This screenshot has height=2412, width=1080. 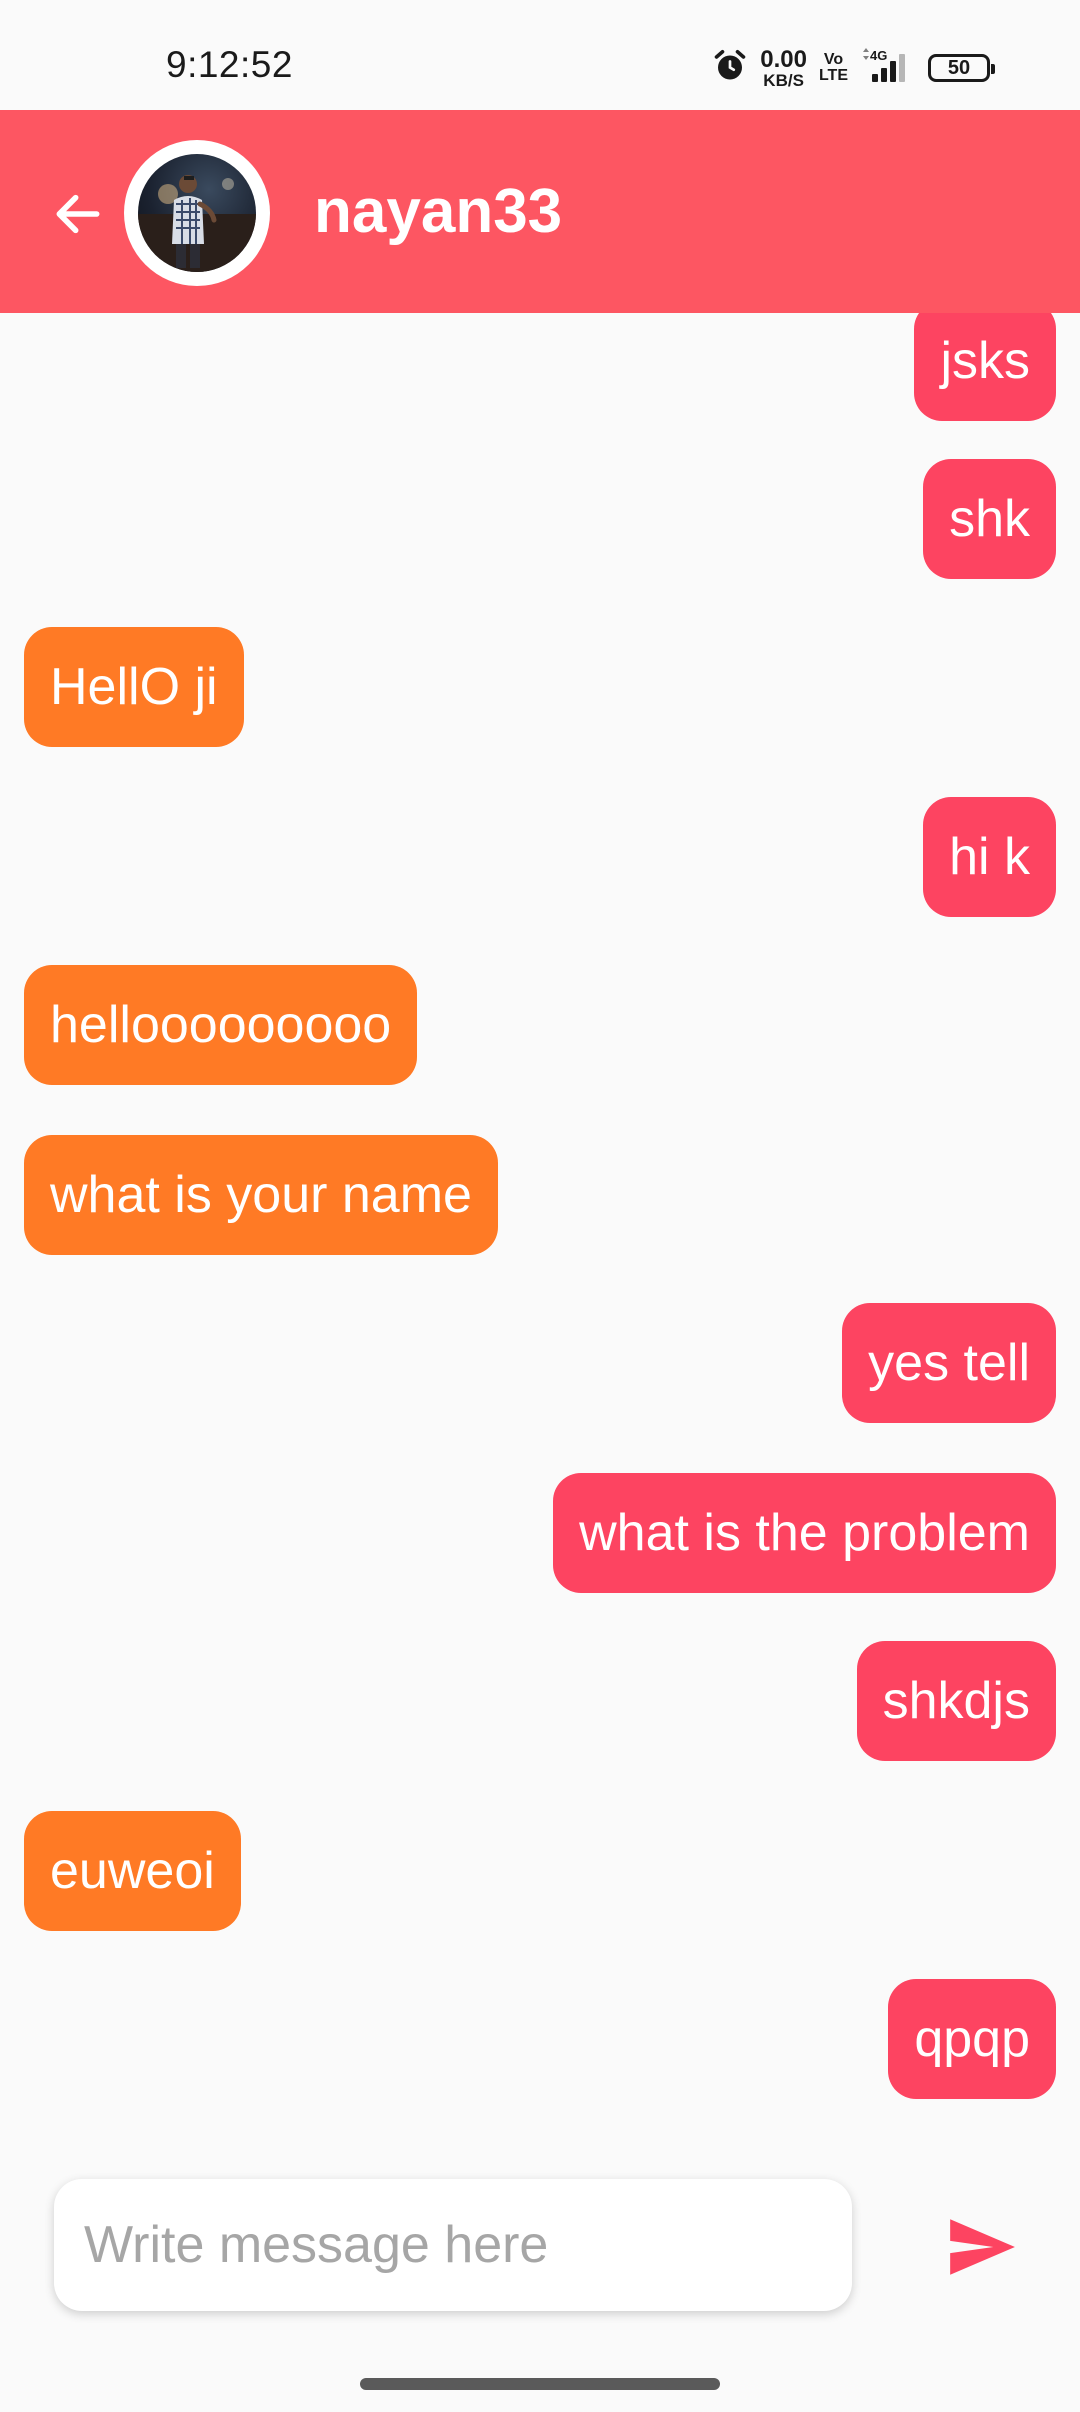 What do you see at coordinates (949, 1363) in the screenshot?
I see `message-bubble-sent: yes tell` at bounding box center [949, 1363].